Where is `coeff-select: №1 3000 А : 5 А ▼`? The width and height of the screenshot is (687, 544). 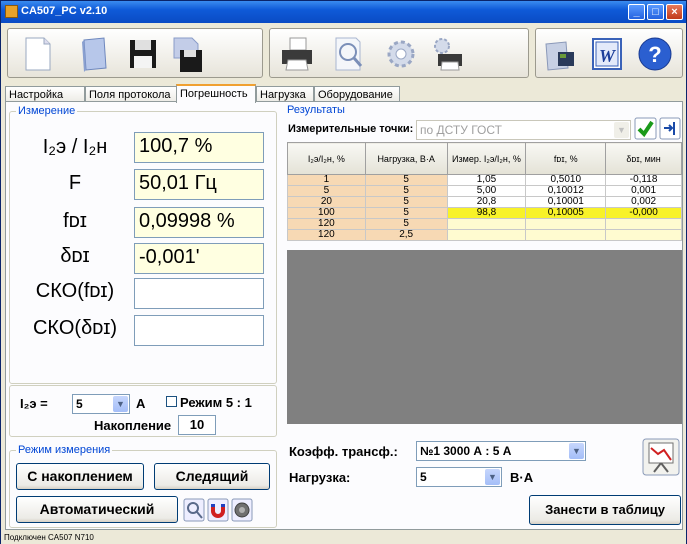 coeff-select: №1 3000 А : 5 А ▼ is located at coordinates (501, 451).